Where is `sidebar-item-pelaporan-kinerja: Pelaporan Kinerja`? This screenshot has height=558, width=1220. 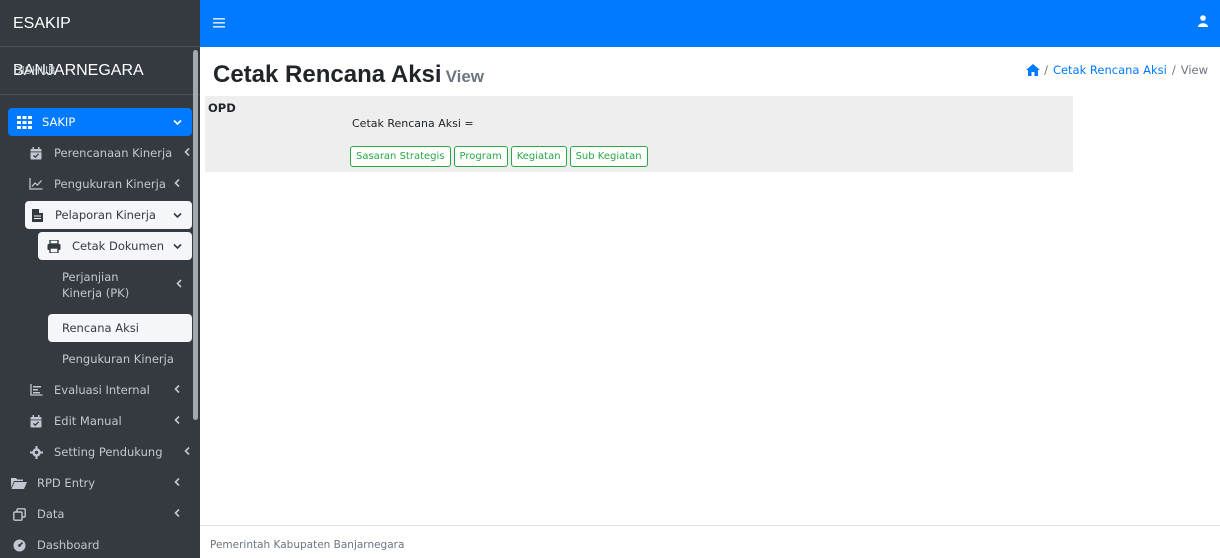
sidebar-item-pelaporan-kinerja: Pelaporan Kinerja is located at coordinates (108, 215).